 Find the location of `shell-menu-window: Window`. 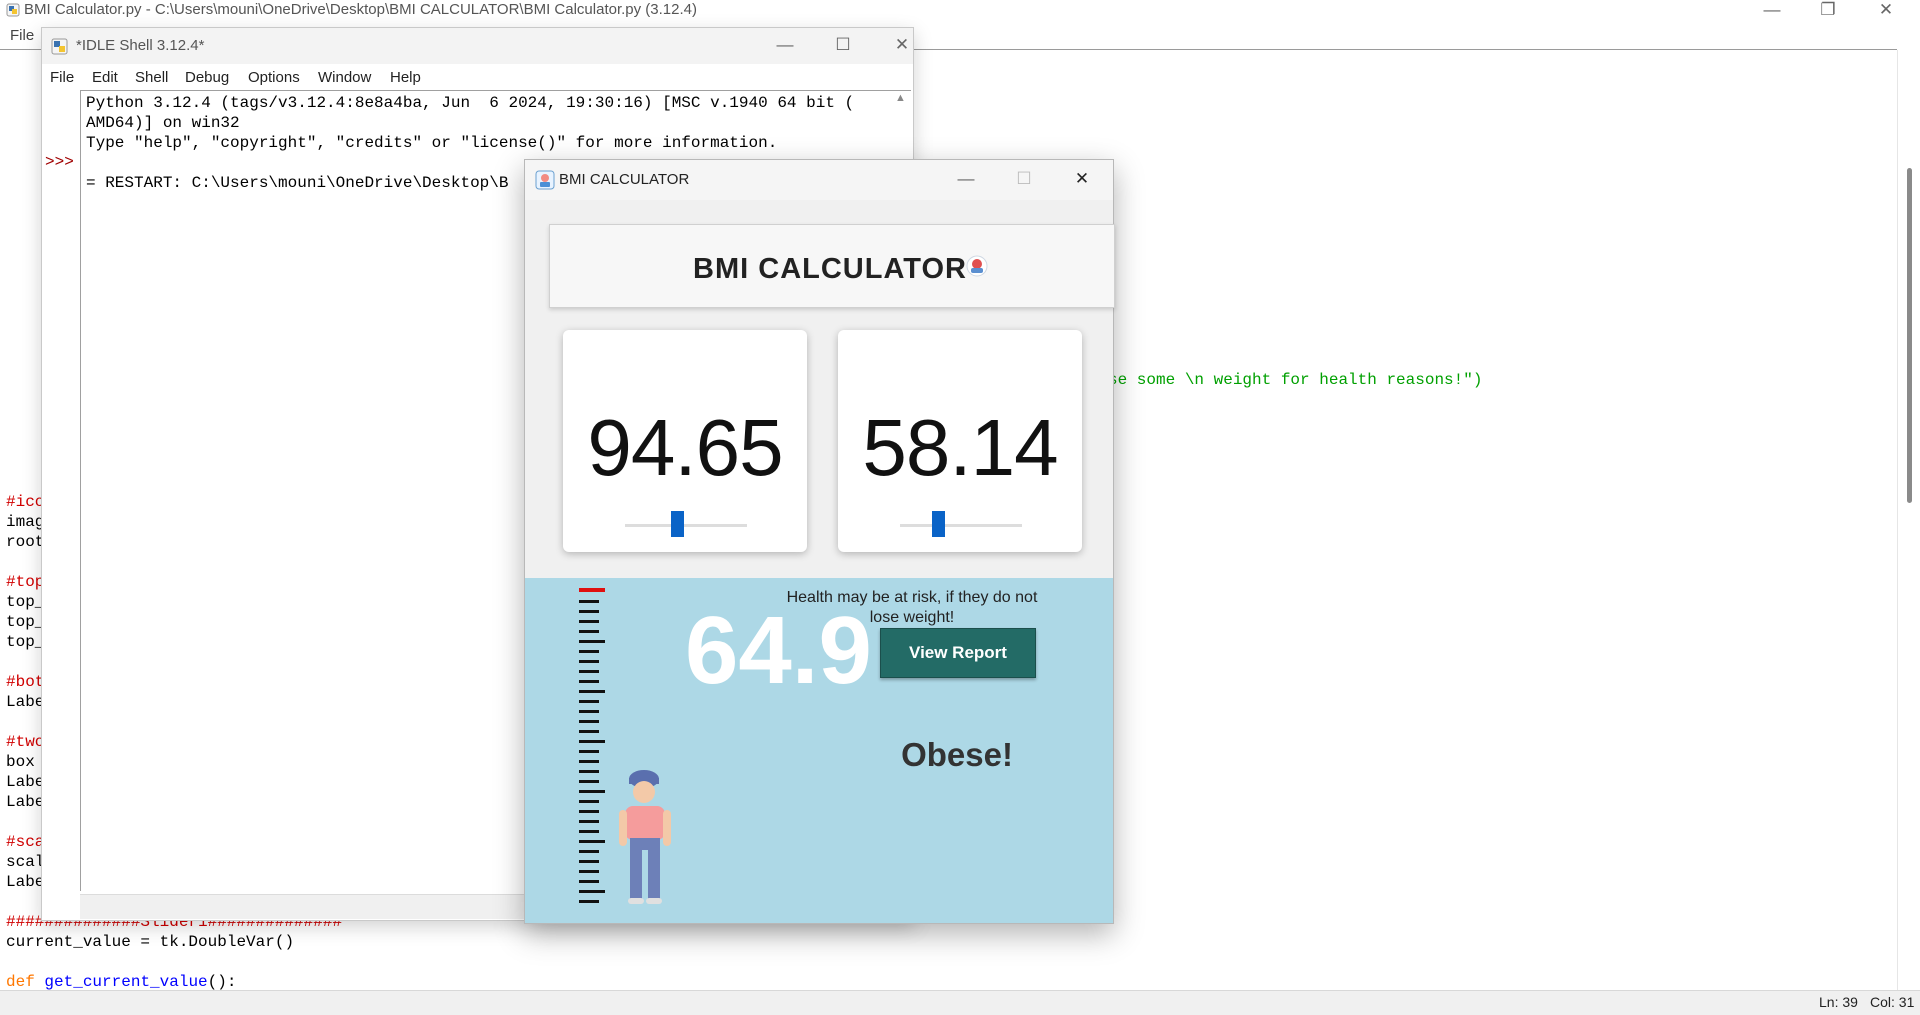

shell-menu-window: Window is located at coordinates (344, 77).